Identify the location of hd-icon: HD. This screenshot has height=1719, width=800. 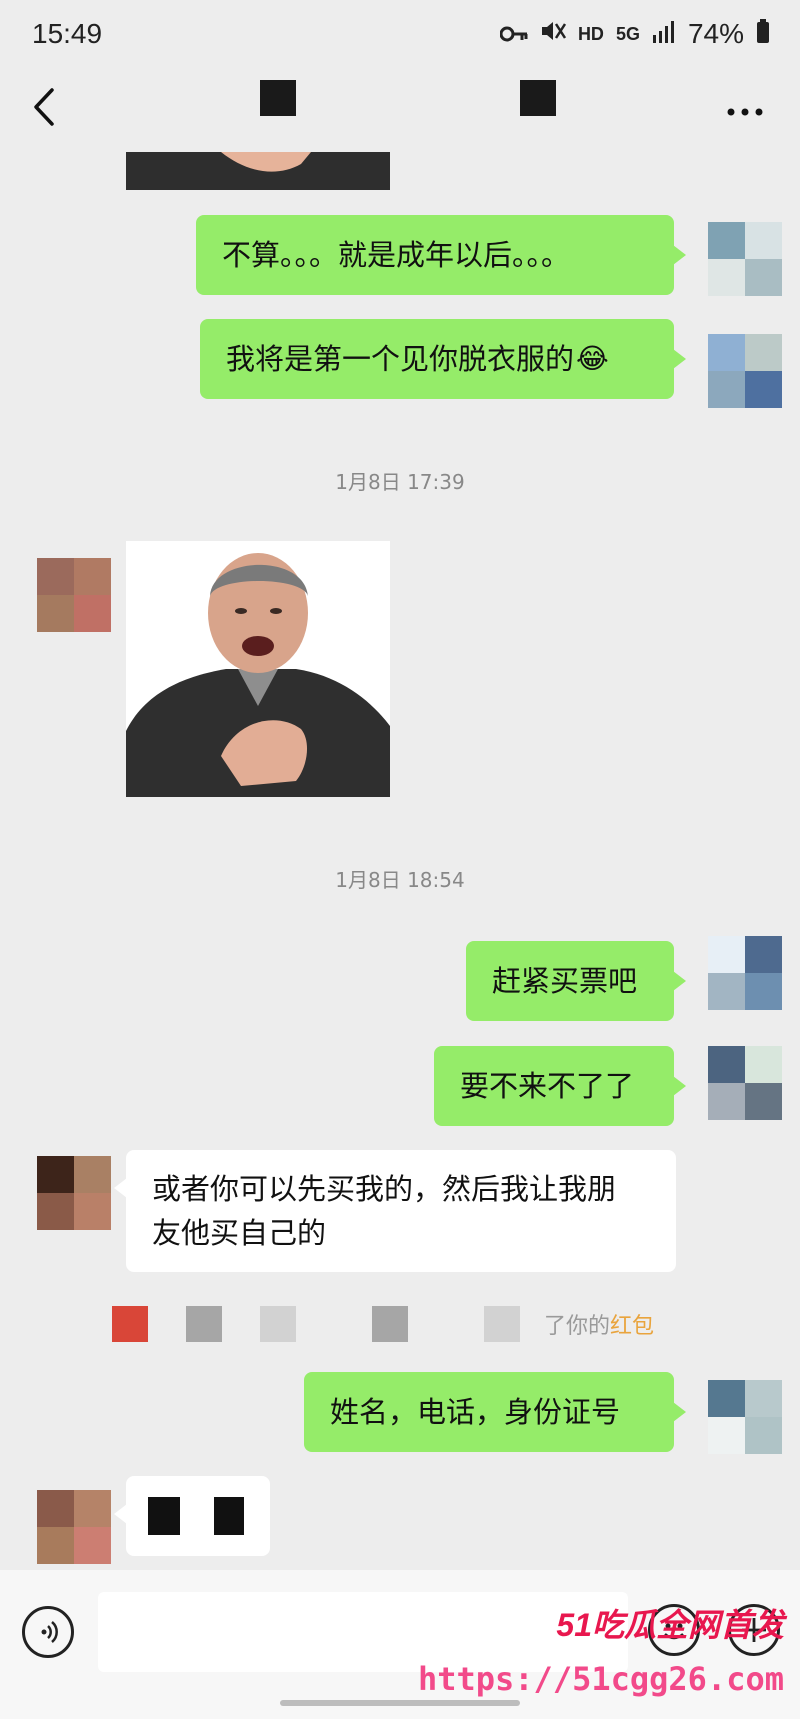
(590, 33).